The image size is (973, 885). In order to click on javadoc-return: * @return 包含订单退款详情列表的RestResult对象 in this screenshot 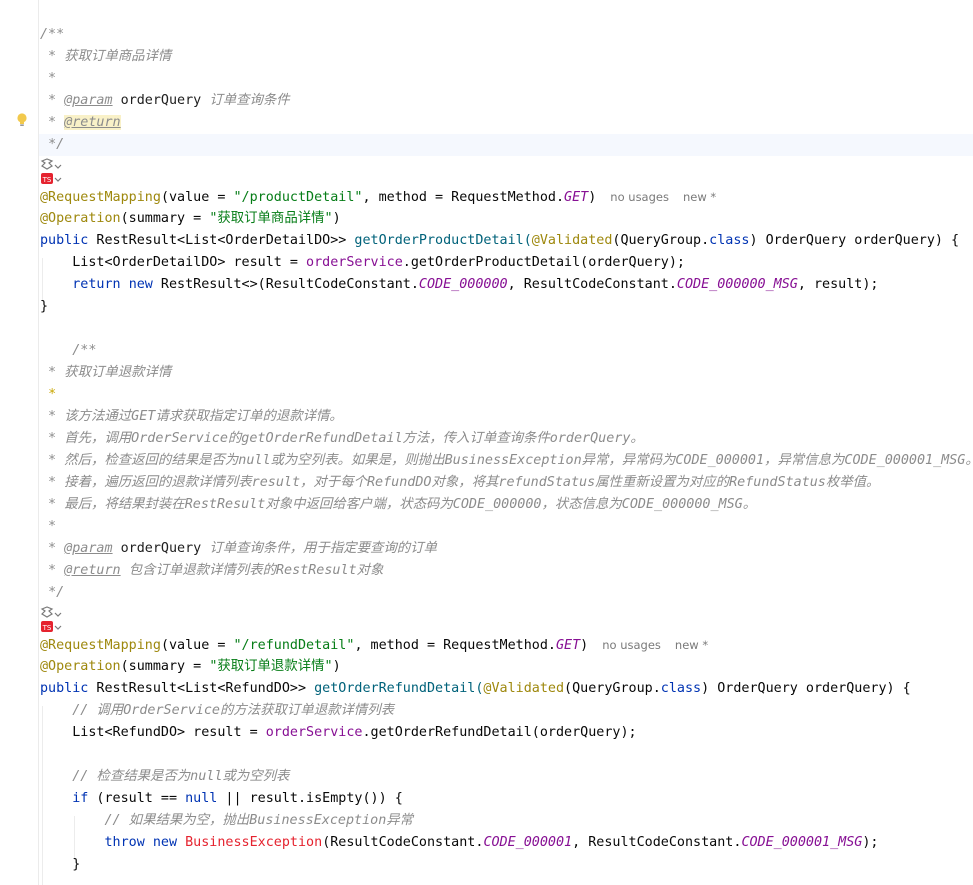, I will do `click(212, 570)`.